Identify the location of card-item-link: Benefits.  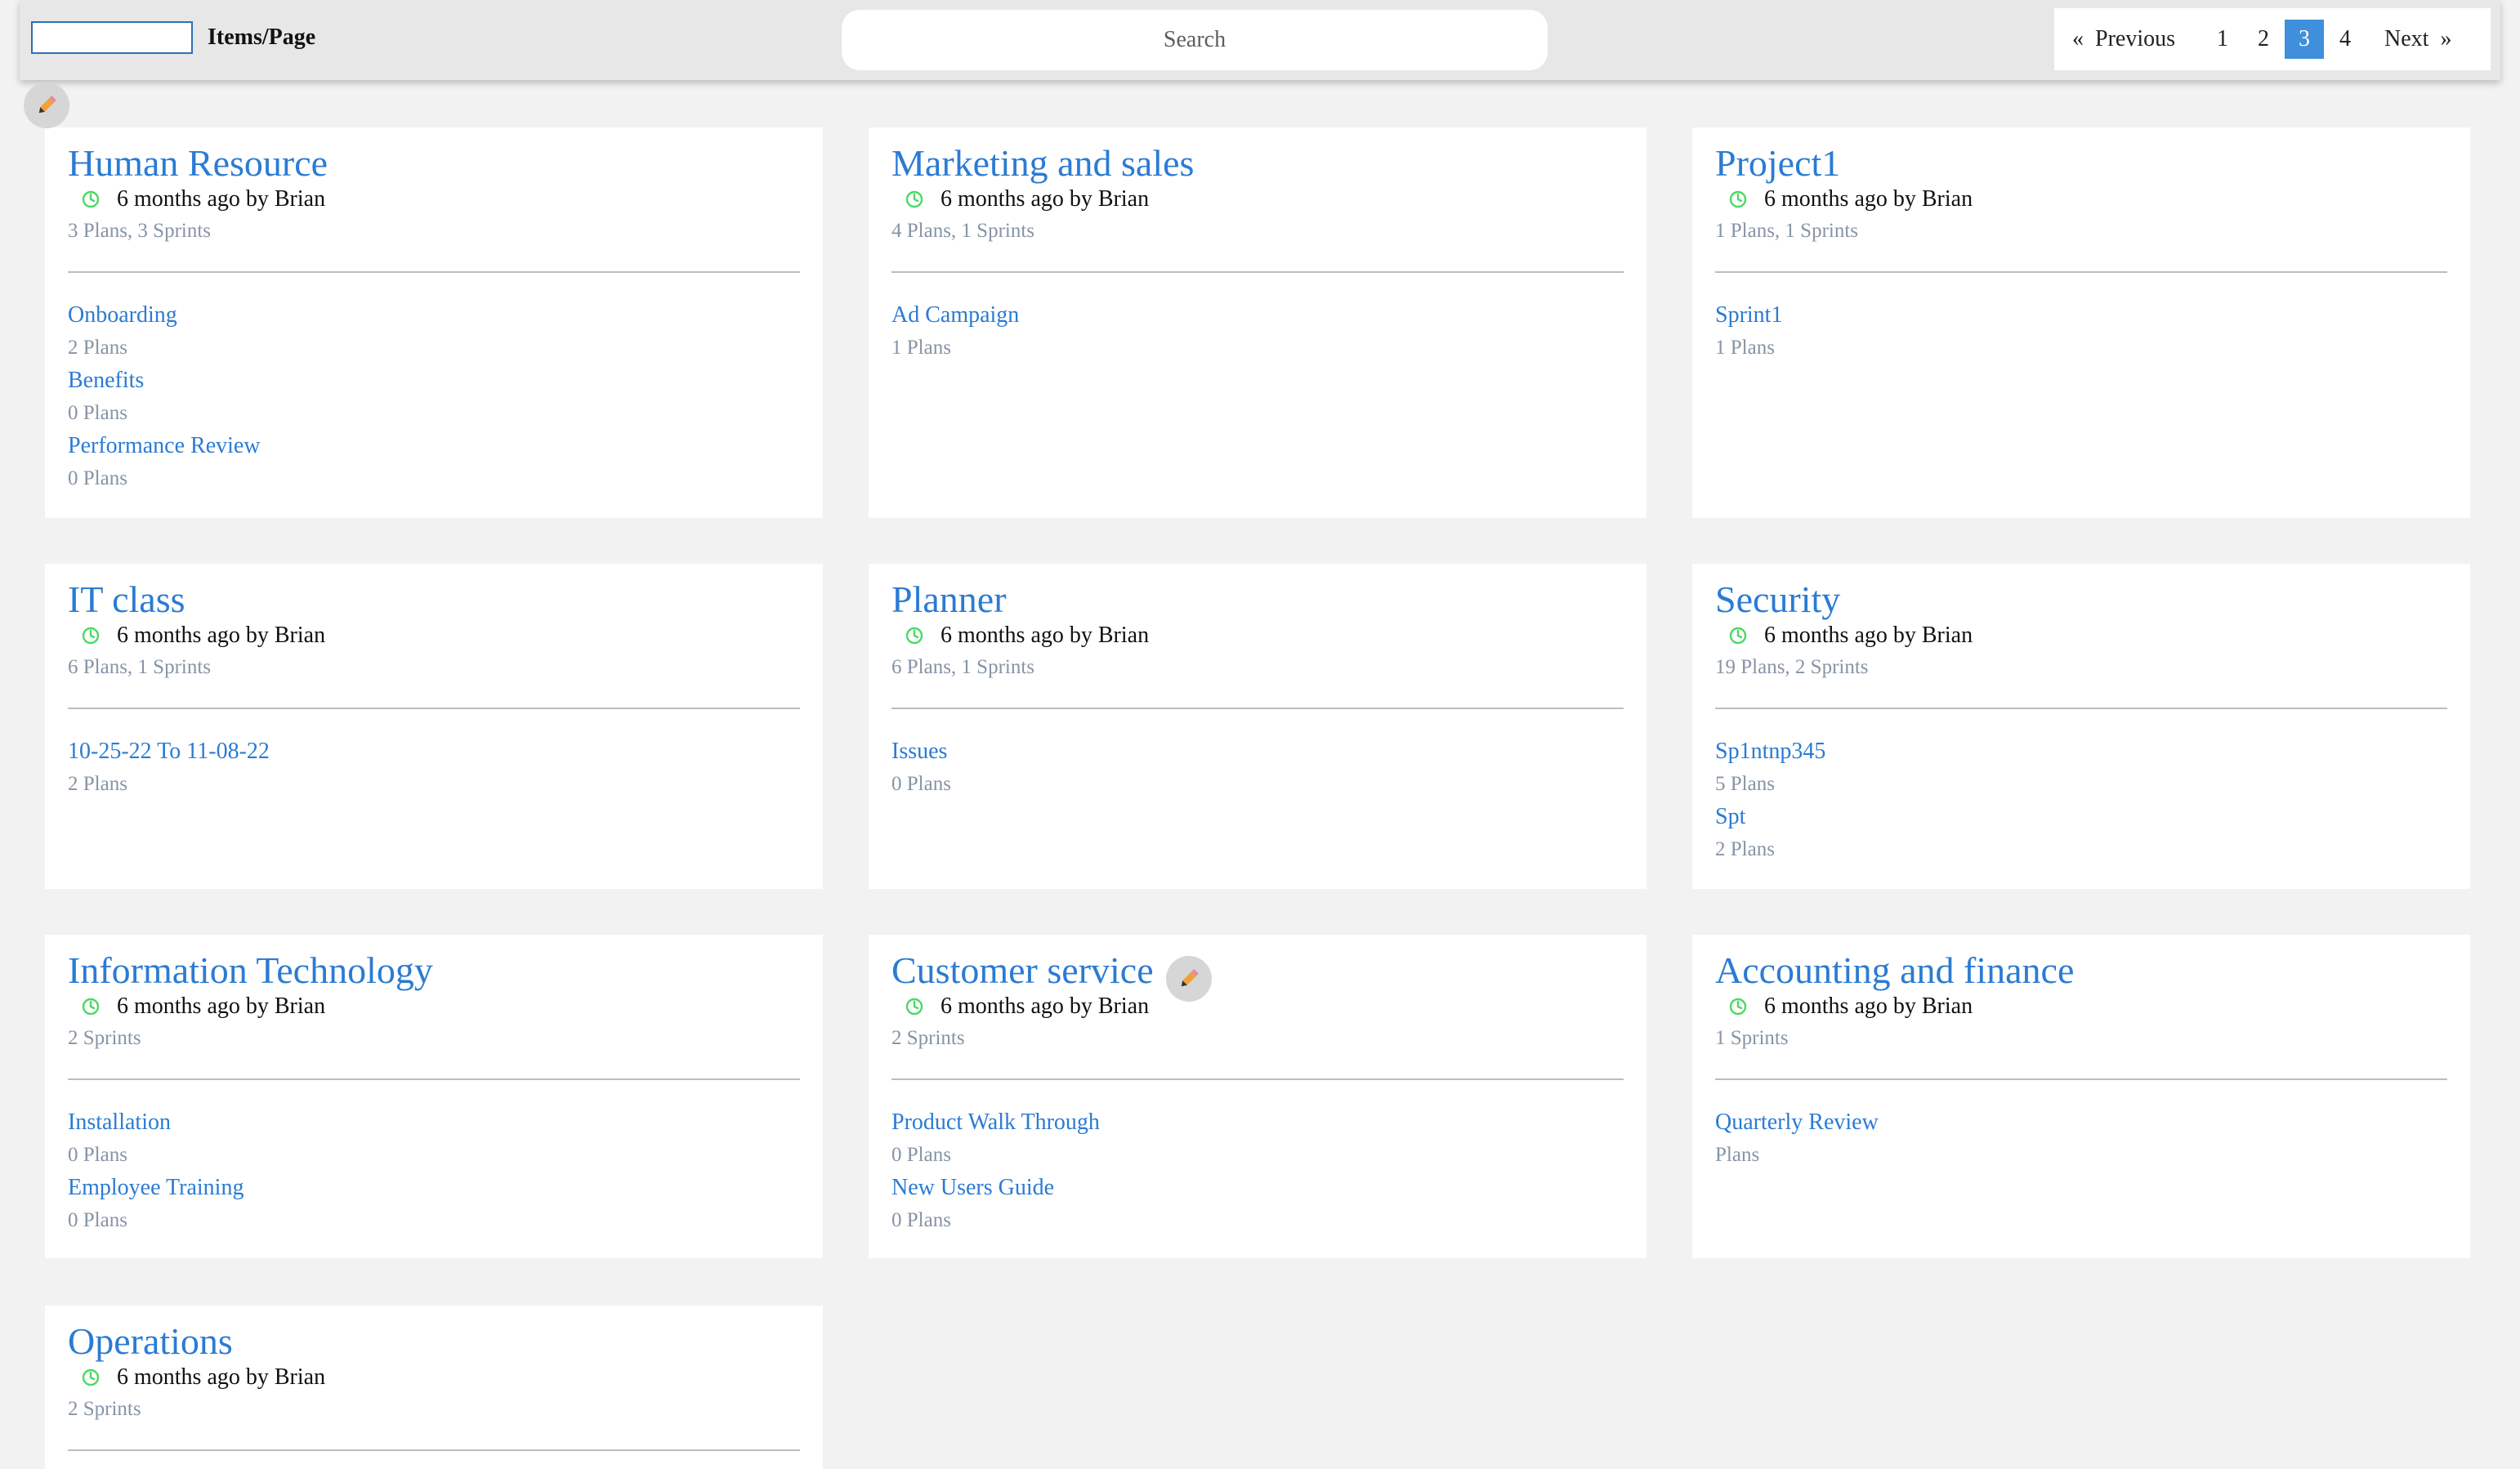
(434, 381).